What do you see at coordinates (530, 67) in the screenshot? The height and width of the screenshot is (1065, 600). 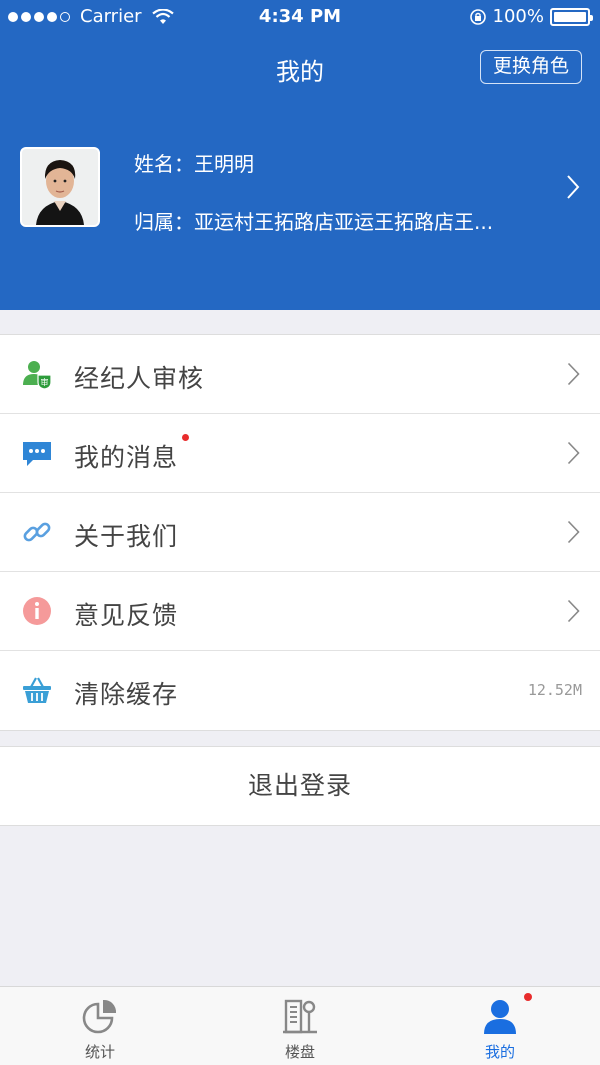 I see `switch-role-button: 更换角色` at bounding box center [530, 67].